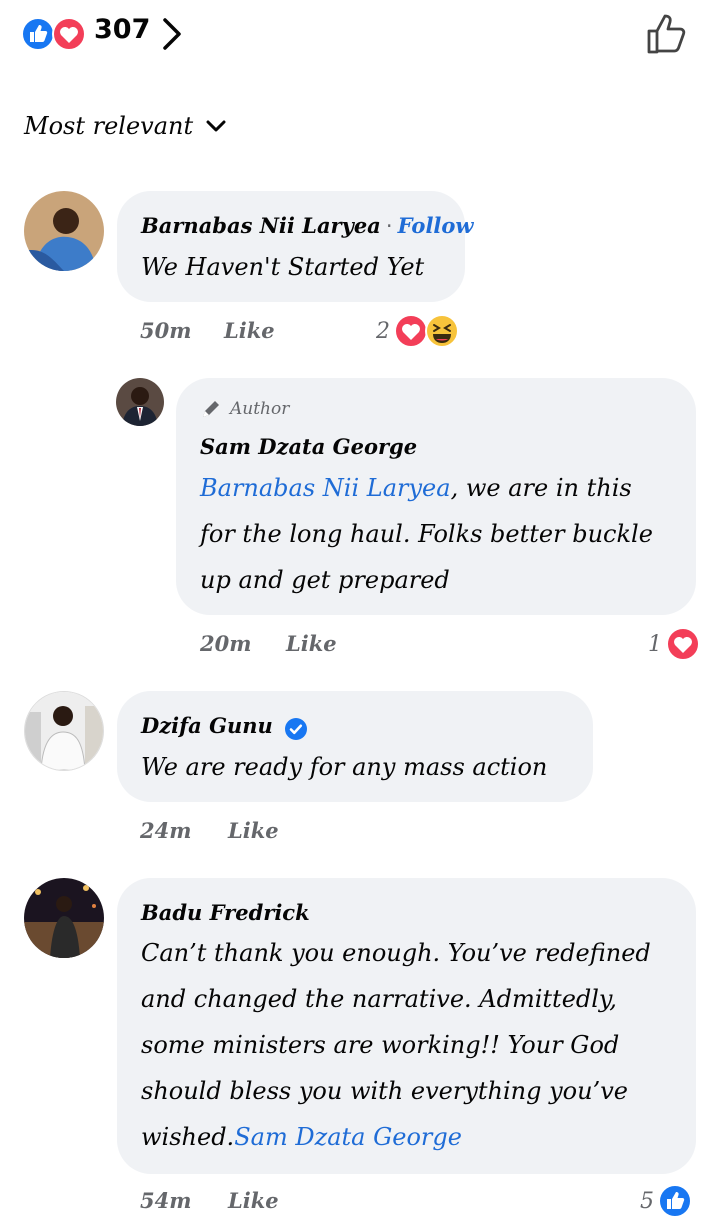 This screenshot has width=720, height=1218. Describe the element at coordinates (344, 767) in the screenshot. I see `comment-text: We are ready for any mass action` at that location.